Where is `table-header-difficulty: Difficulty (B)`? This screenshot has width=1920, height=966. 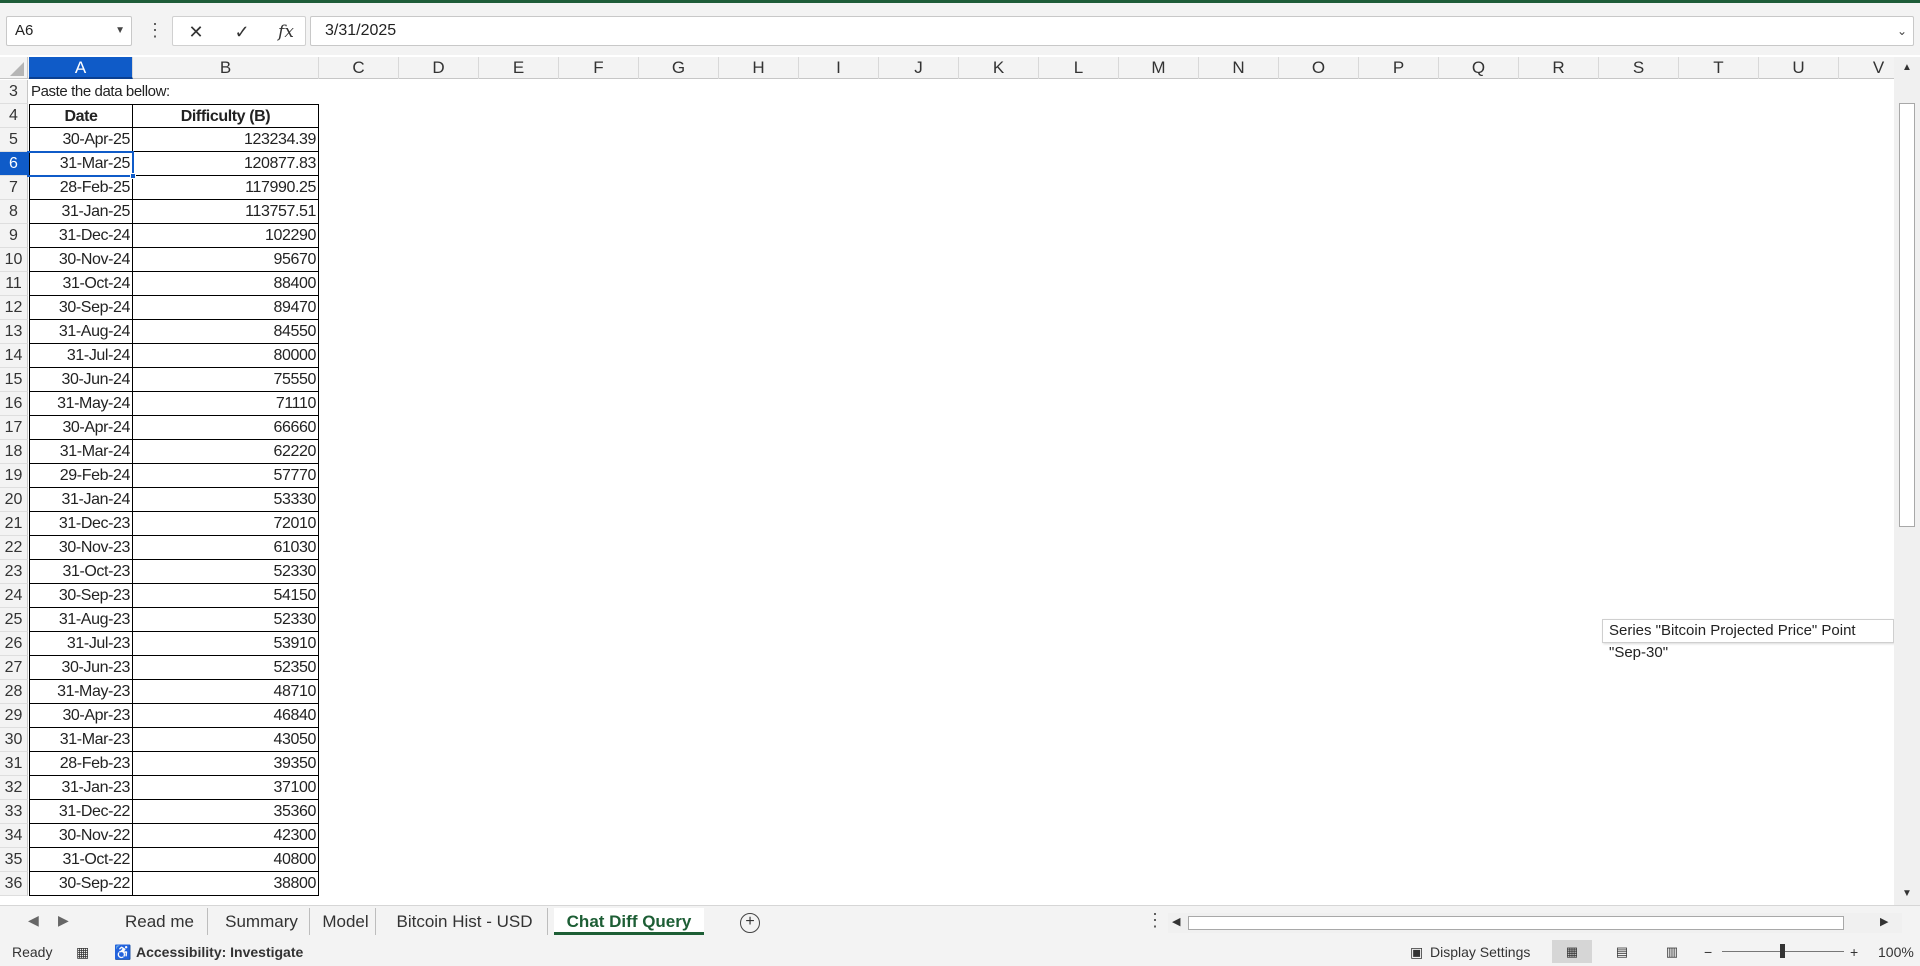 table-header-difficulty: Difficulty (B) is located at coordinates (226, 116).